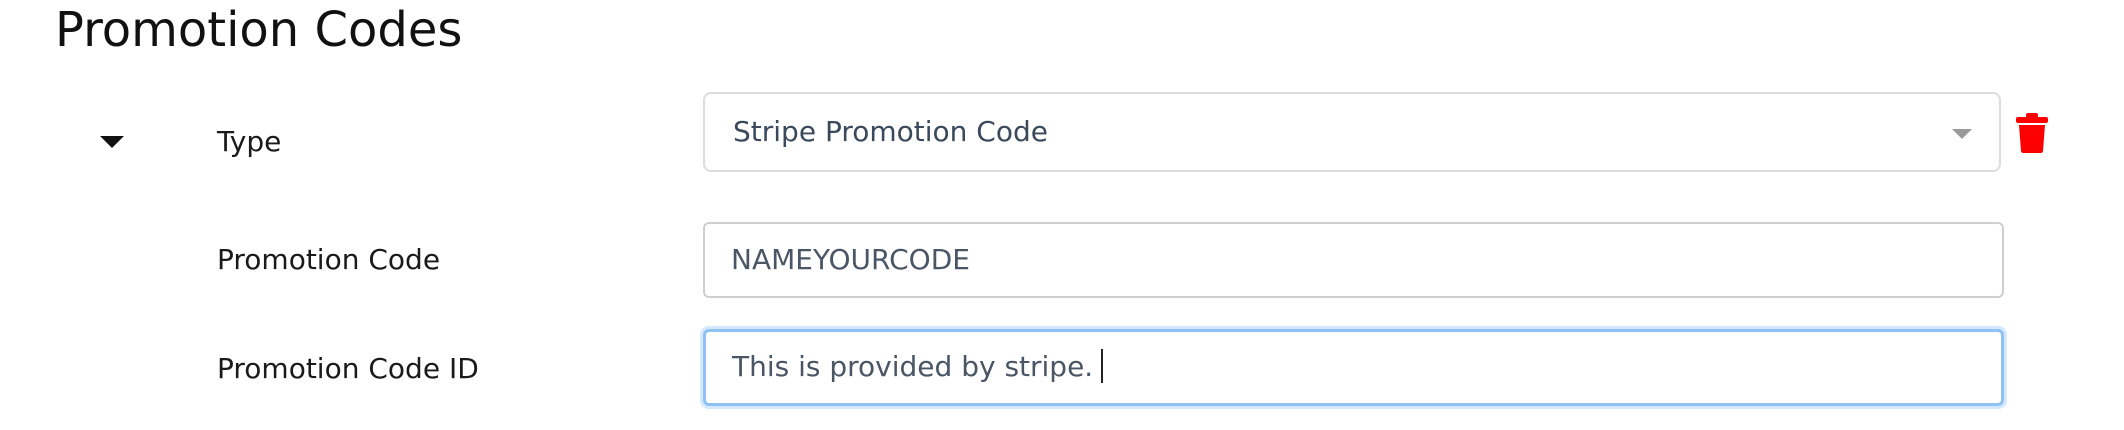 This screenshot has height=430, width=2124. Describe the element at coordinates (249, 141) in the screenshot. I see `type-label: Type` at that location.